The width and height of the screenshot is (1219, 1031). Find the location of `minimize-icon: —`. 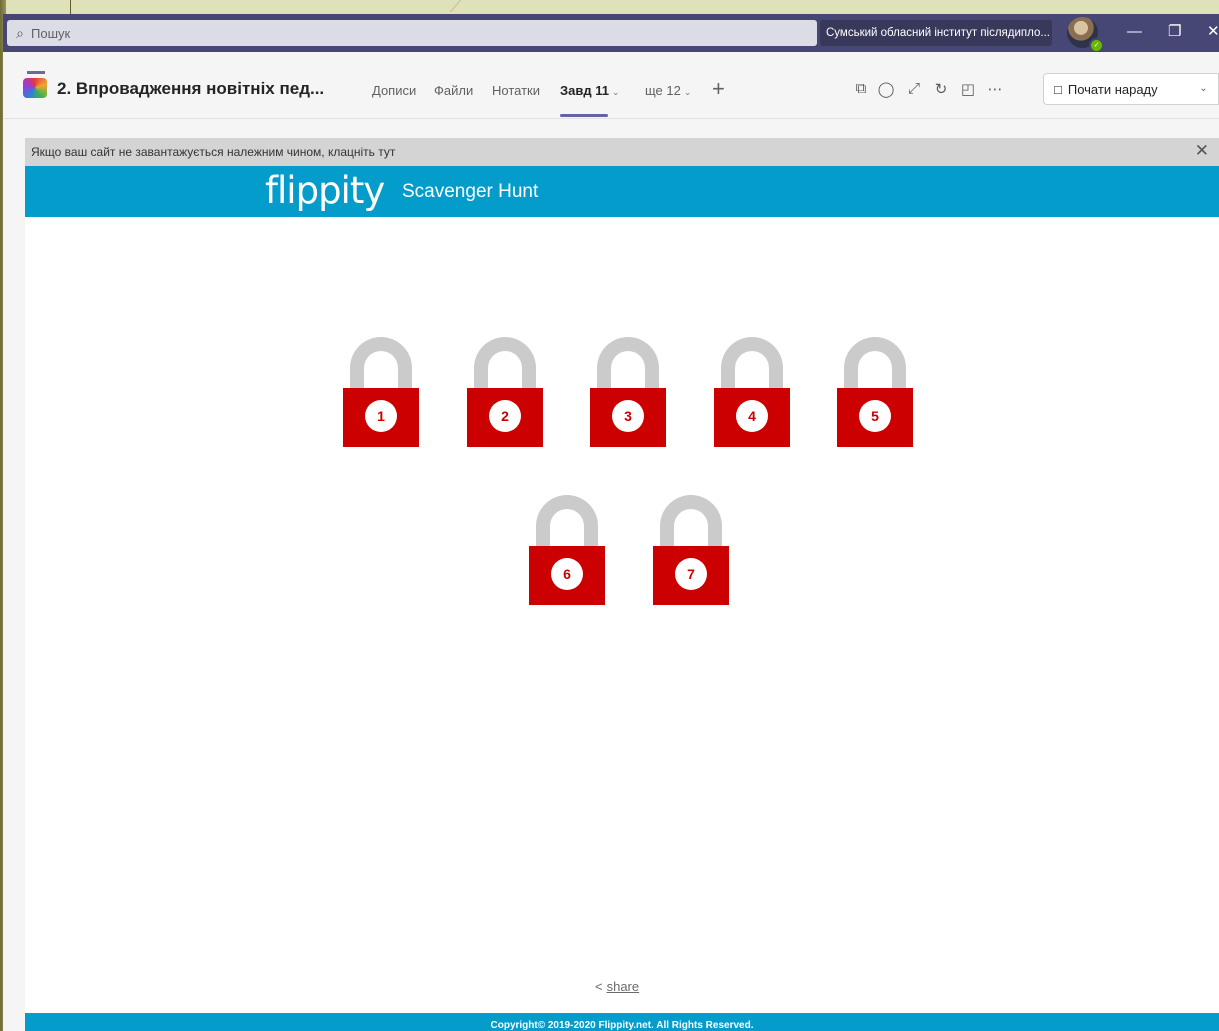

minimize-icon: — is located at coordinates (1134, 32).